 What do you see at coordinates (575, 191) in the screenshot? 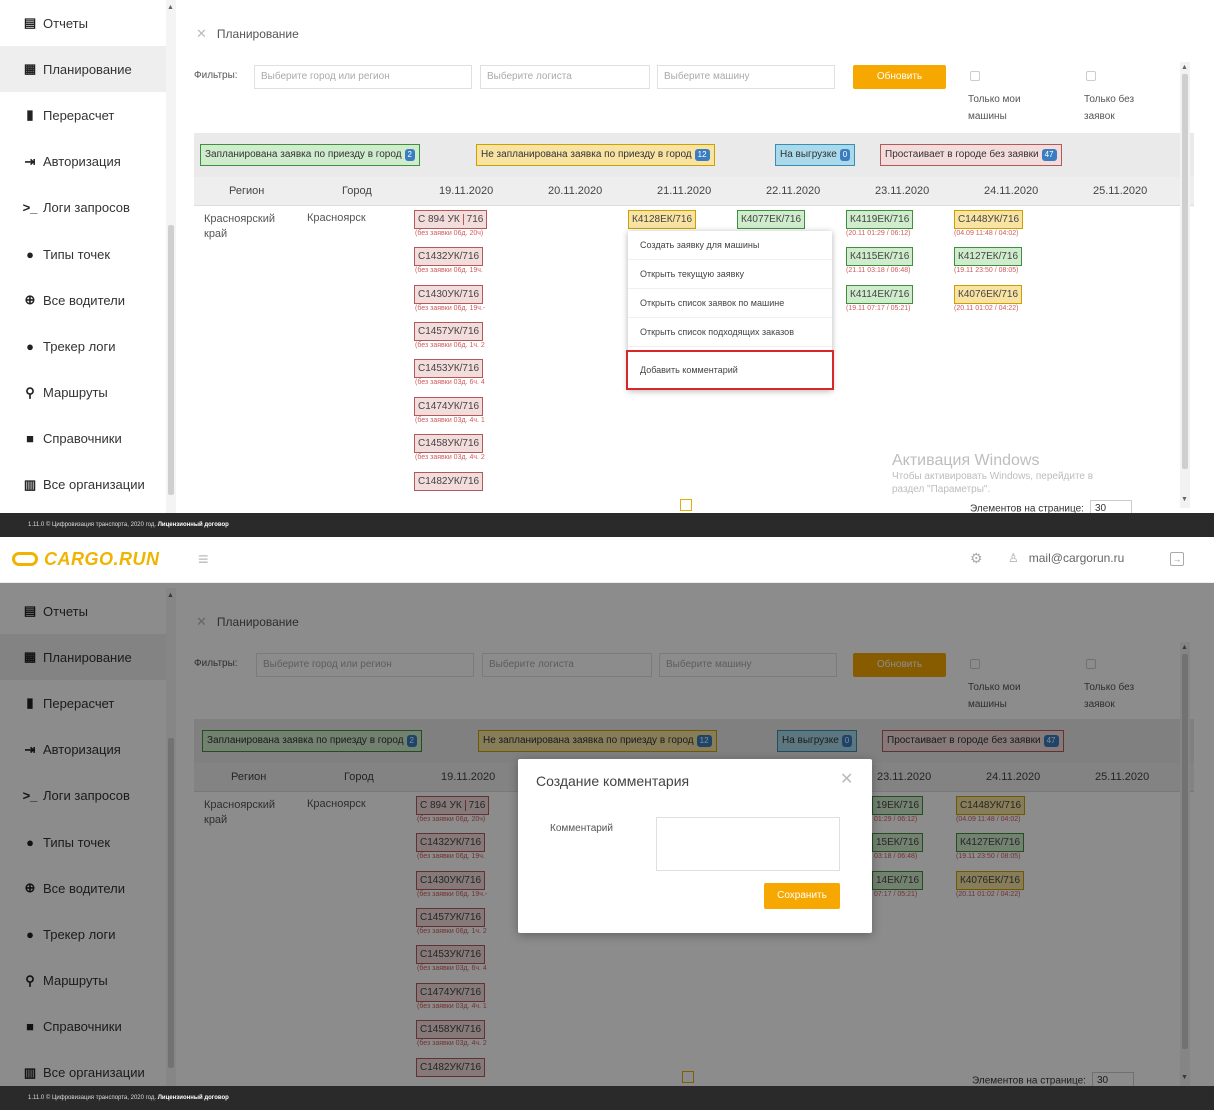
I see `column-header: 20.11.2020` at bounding box center [575, 191].